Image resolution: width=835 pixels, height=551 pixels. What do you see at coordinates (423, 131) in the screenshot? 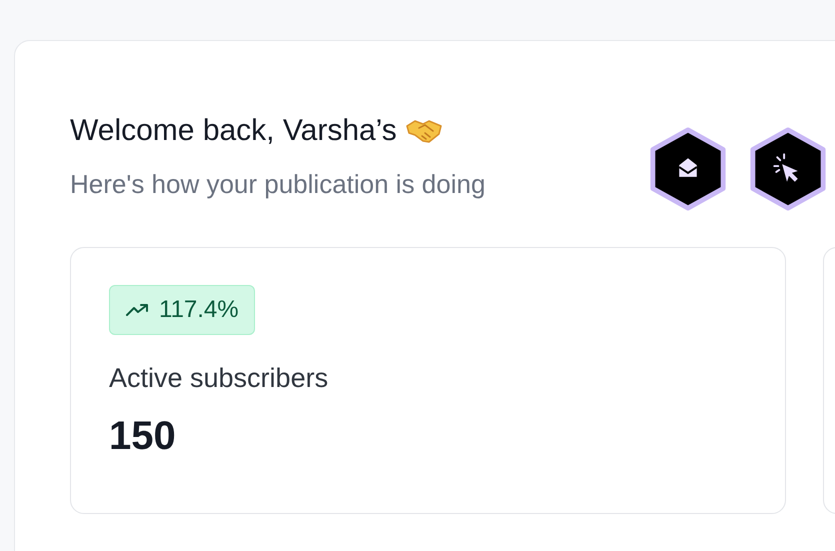
I see `handshake-icon` at bounding box center [423, 131].